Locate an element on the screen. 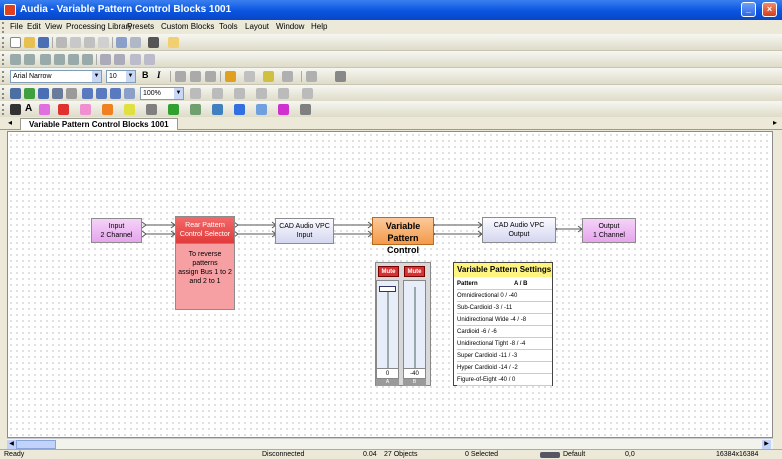 The width and height of the screenshot is (782, 459). menu-grip is located at coordinates (3, 27).